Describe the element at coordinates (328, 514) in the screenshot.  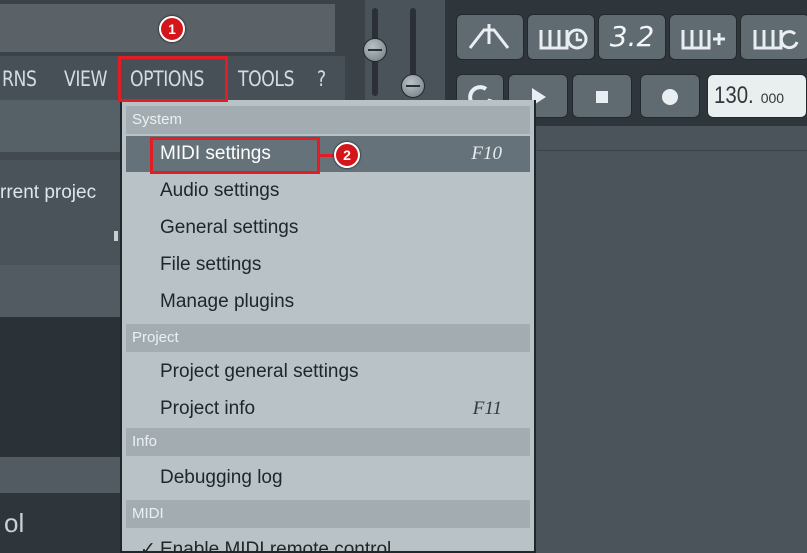
I see `section-midi: MIDI` at that location.